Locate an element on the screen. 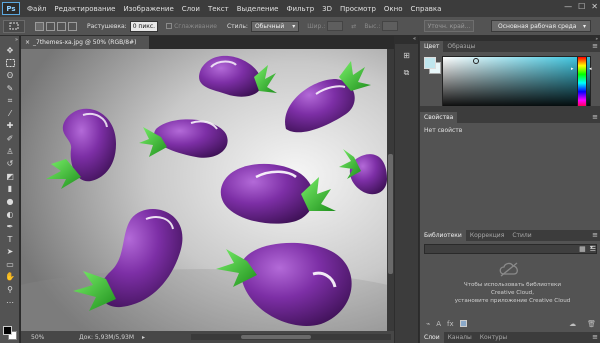 This screenshot has width=600, height=343. foreground-color-swatch is located at coordinates (7, 330).